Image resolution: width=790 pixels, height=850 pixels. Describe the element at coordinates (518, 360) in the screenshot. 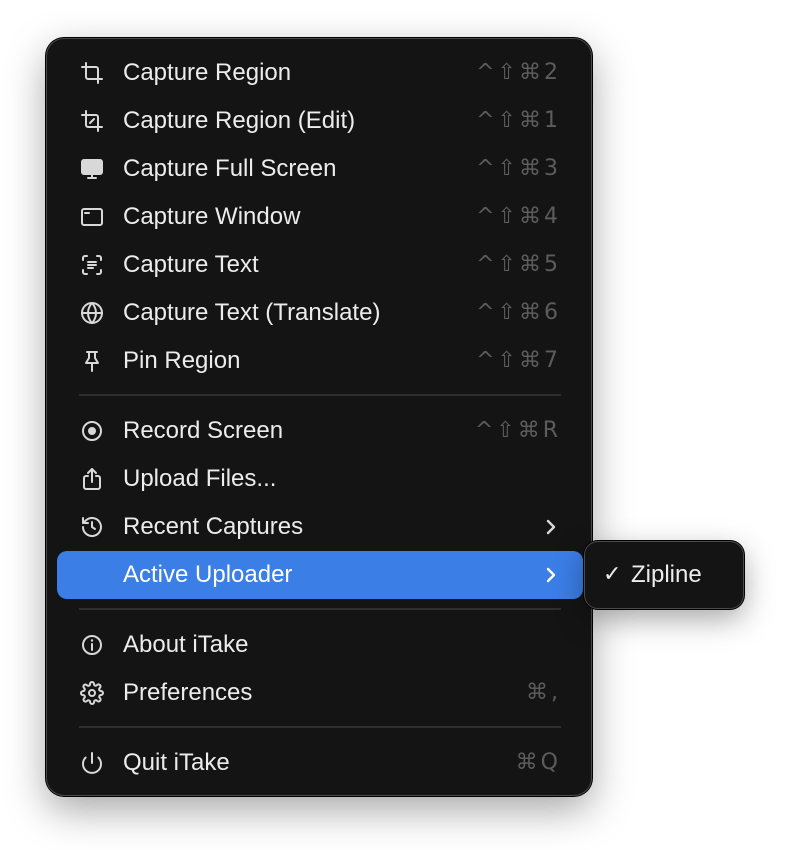

I see `keyboard-shortcut: ^⇧⌘7` at that location.